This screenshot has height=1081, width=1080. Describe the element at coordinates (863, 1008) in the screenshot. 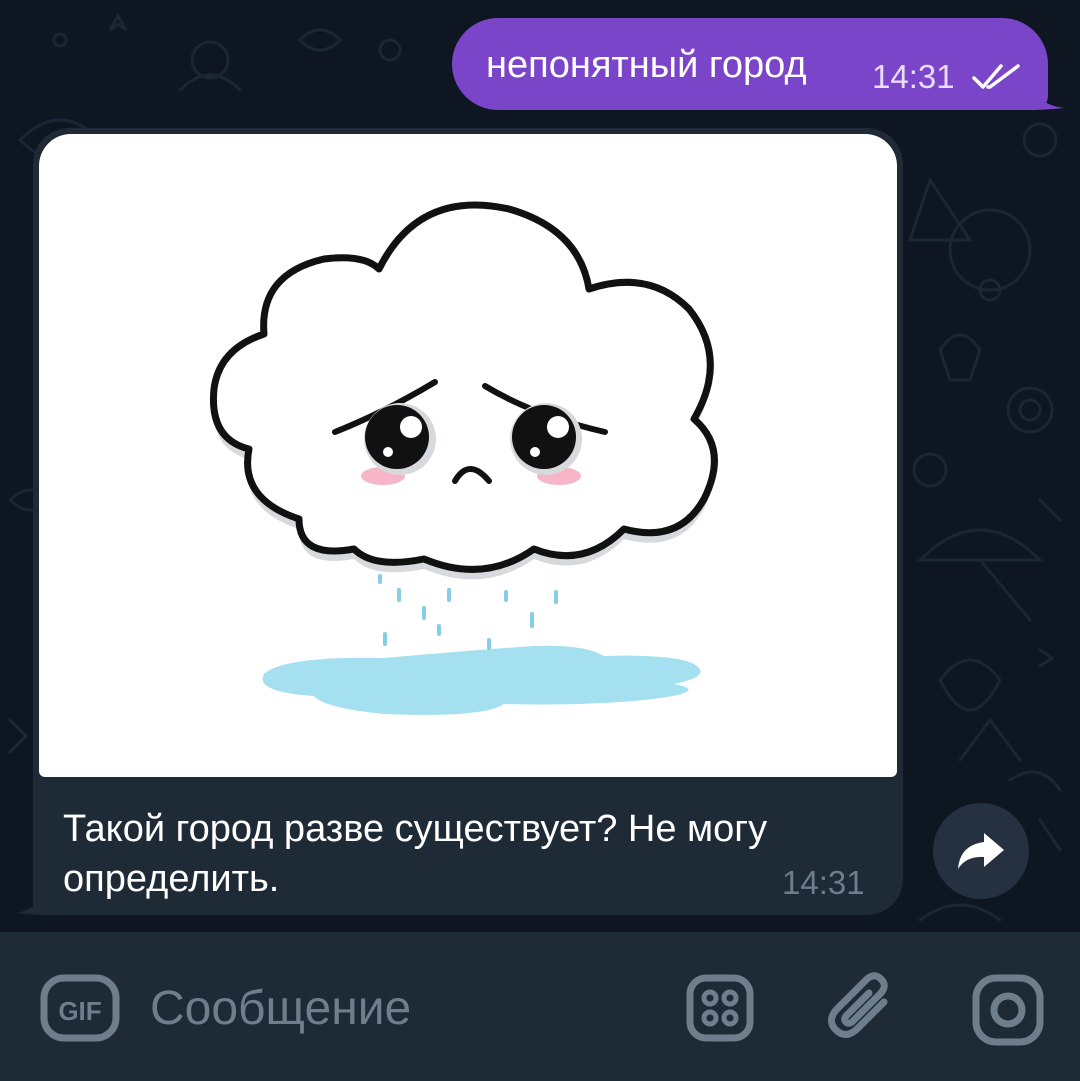

I see `paperclip-icon` at that location.